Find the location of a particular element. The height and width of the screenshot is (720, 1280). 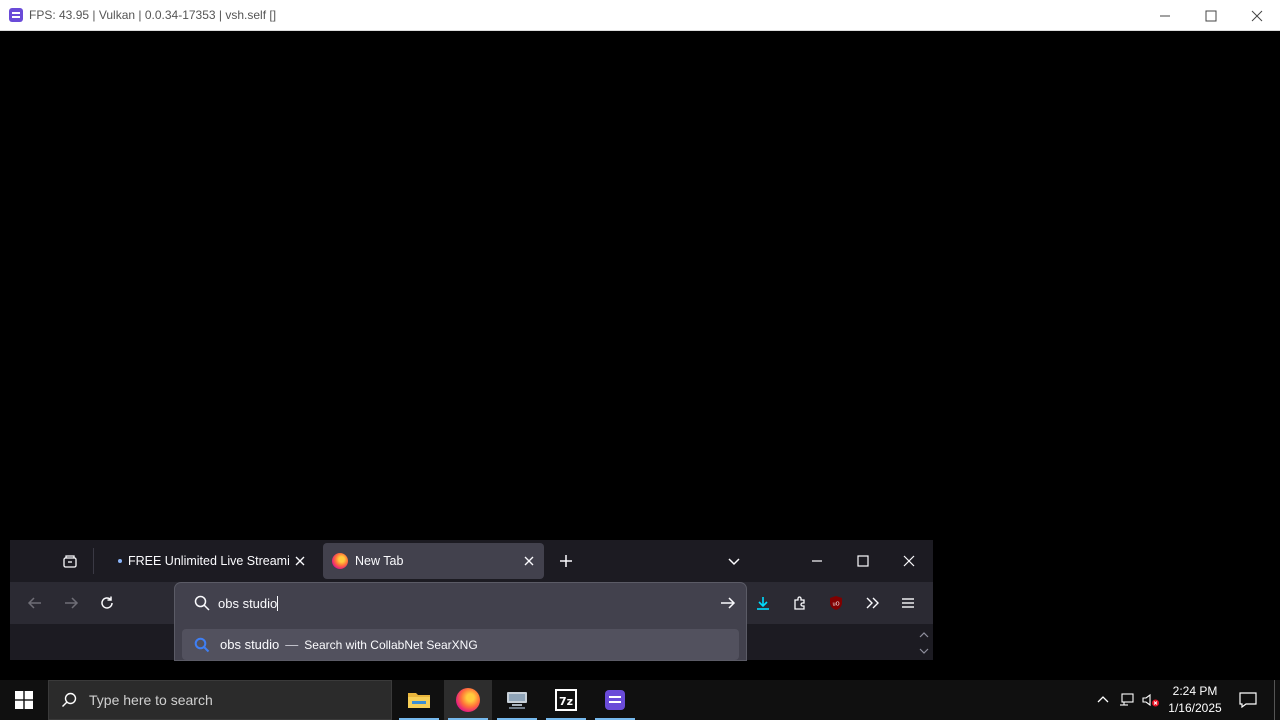

list-all-tabs-button is located at coordinates (734, 561).